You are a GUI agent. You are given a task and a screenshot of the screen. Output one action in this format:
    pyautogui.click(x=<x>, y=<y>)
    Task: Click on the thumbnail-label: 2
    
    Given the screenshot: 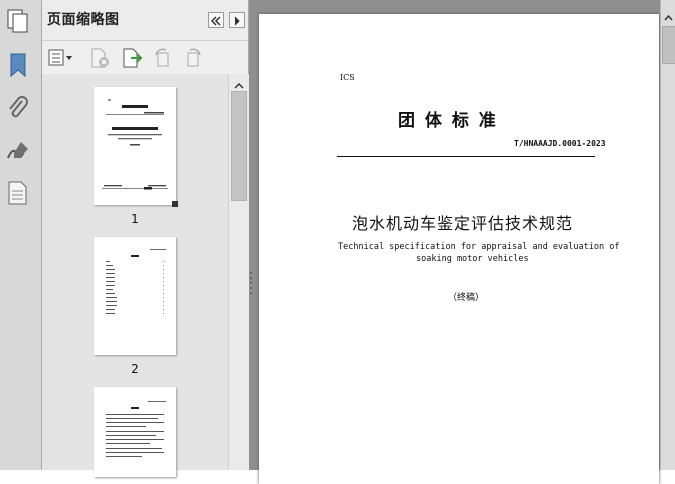 What is the action you would take?
    pyautogui.click(x=135, y=369)
    